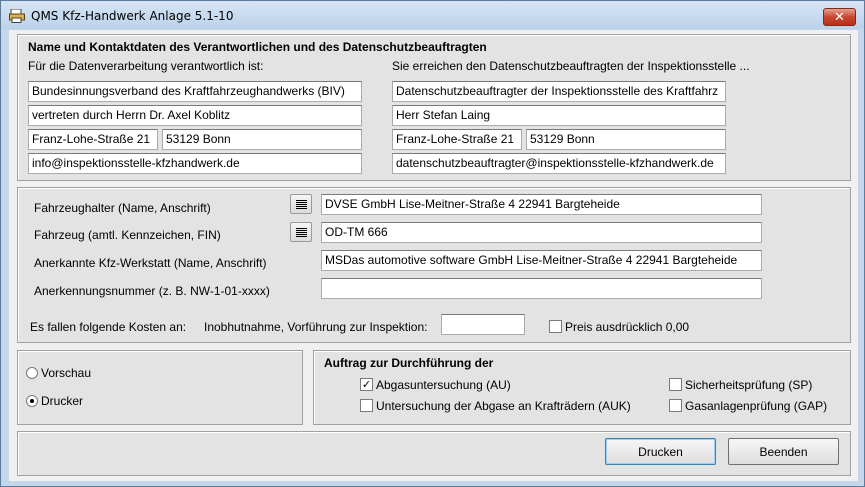  What do you see at coordinates (93, 139) in the screenshot?
I see `controller-street-field: Franz-Lohe-Straße 21` at bounding box center [93, 139].